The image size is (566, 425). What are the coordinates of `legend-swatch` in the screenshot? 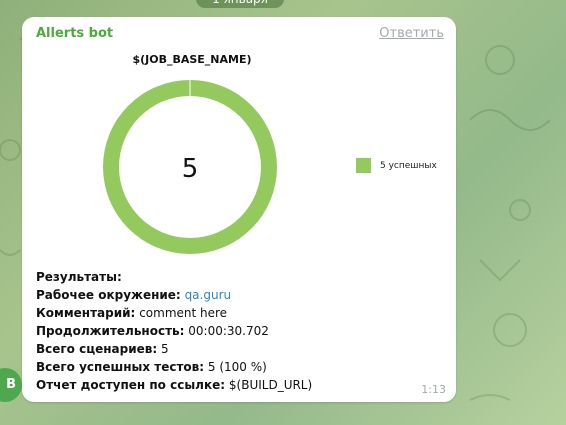 It's located at (363, 165).